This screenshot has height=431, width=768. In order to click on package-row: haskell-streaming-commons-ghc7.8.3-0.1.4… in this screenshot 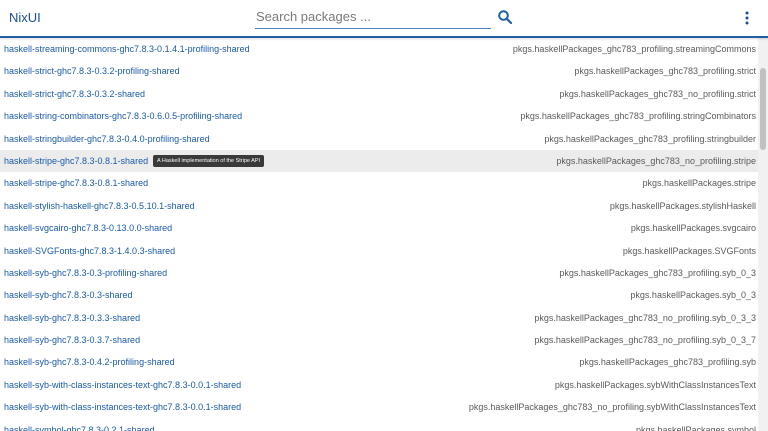, I will do `click(379, 49)`.